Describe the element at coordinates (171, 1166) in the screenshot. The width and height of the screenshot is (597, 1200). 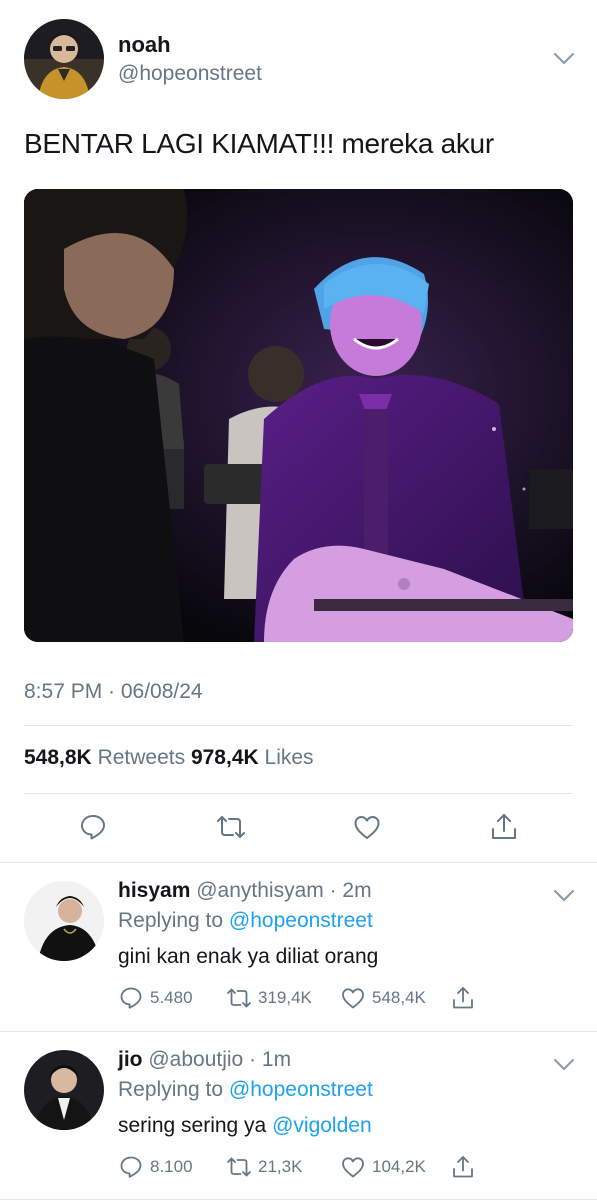
I see `reply-count: 8.100` at that location.